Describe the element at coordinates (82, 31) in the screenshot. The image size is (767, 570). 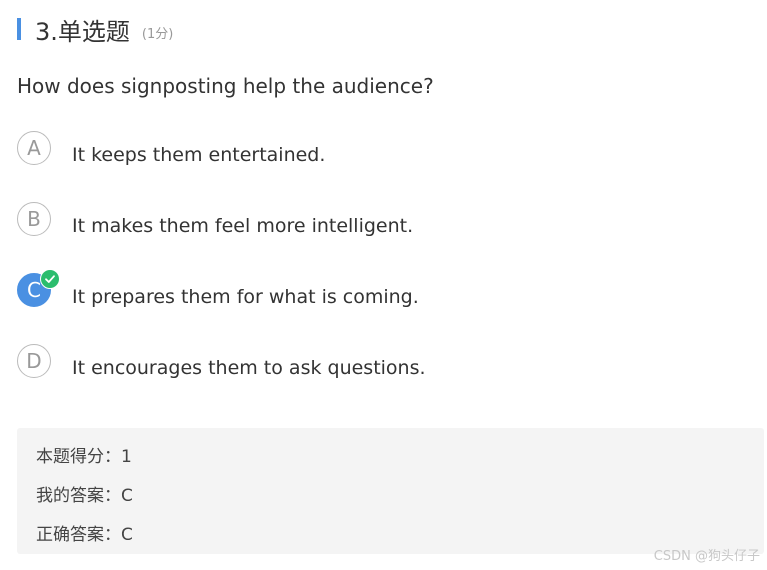
I see `question-number-title: 3.单选题` at that location.